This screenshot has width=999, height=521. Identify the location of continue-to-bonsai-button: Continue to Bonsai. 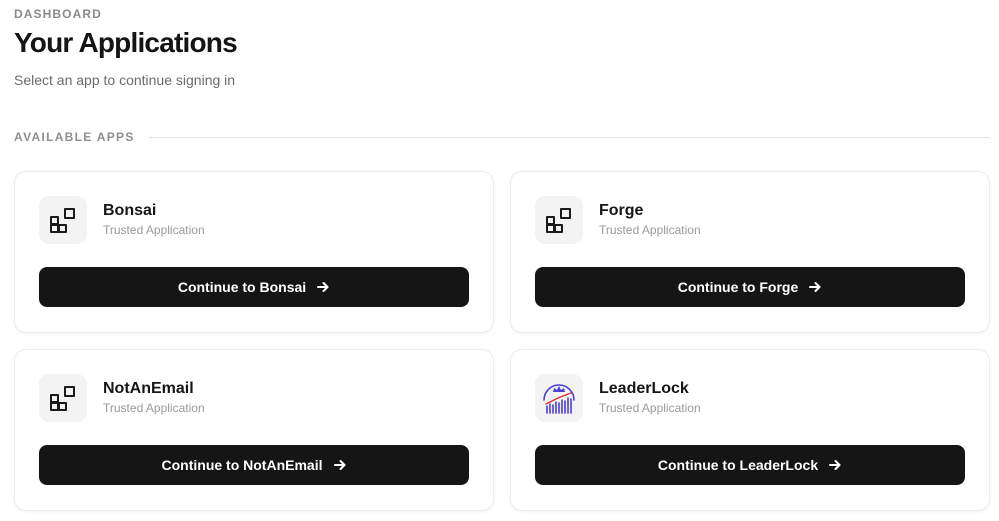
(254, 287).